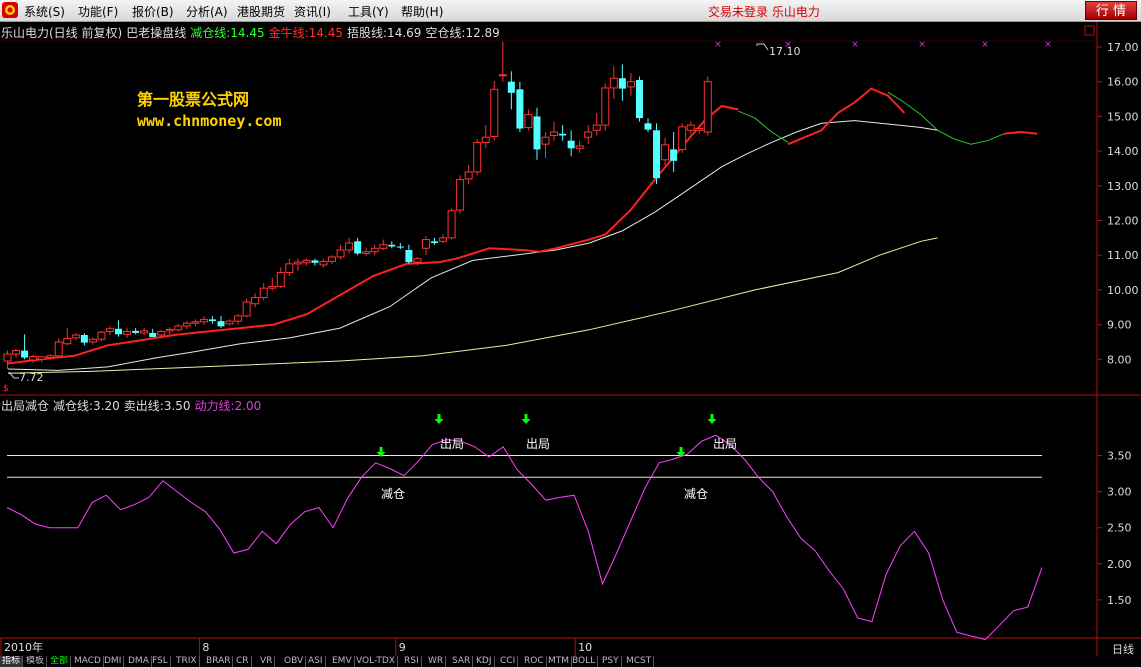 Image resolution: width=1141 pixels, height=667 pixels. I want to click on signal-chuju-1: 出局, so click(452, 444).